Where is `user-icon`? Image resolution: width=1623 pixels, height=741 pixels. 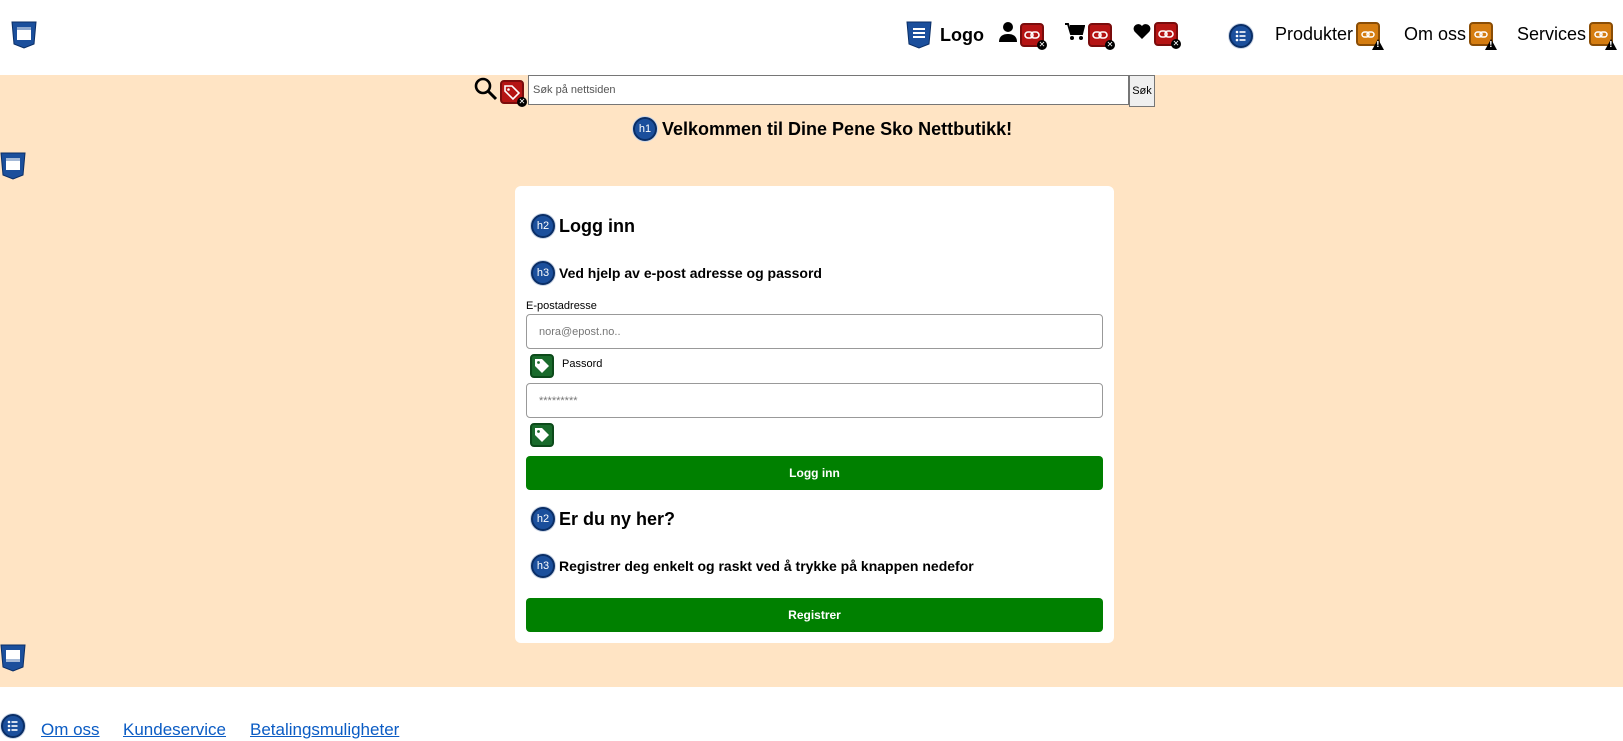
user-icon is located at coordinates (1008, 34).